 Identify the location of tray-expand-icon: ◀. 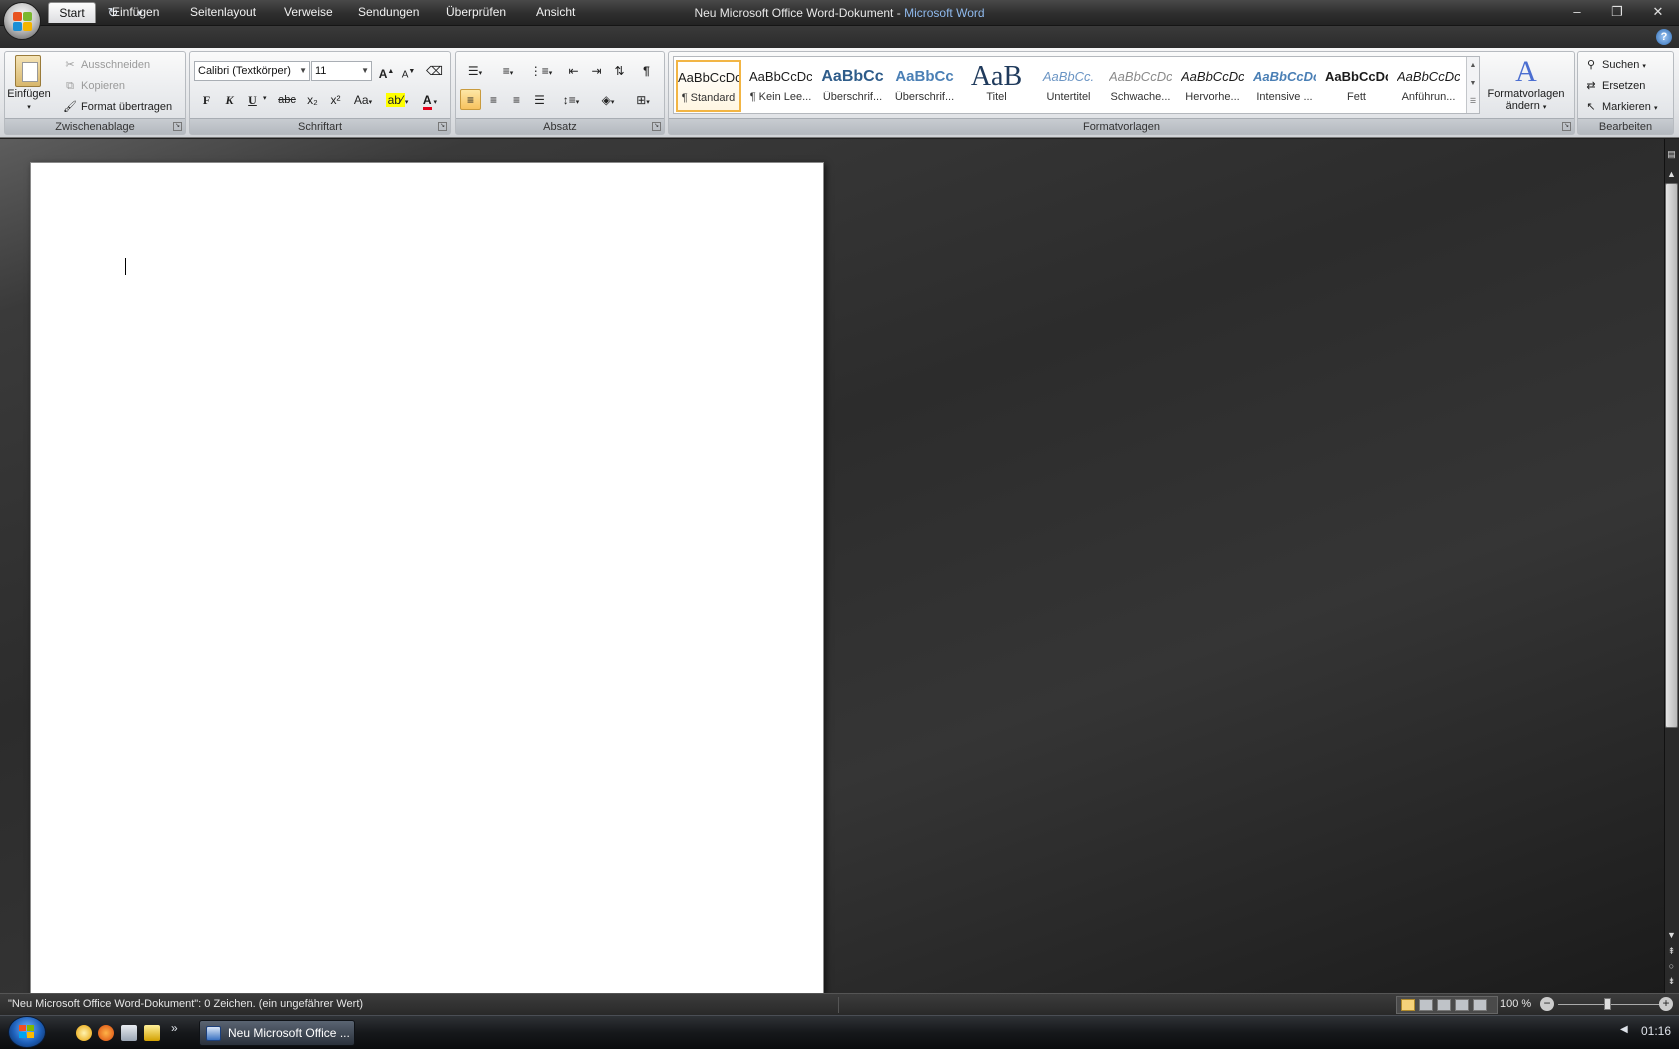
(1624, 1029).